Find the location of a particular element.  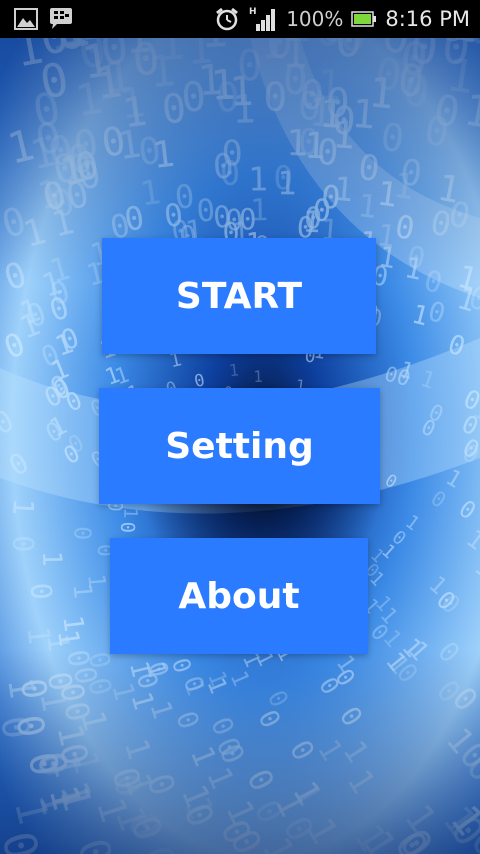

notification-area is located at coordinates (37, 19).